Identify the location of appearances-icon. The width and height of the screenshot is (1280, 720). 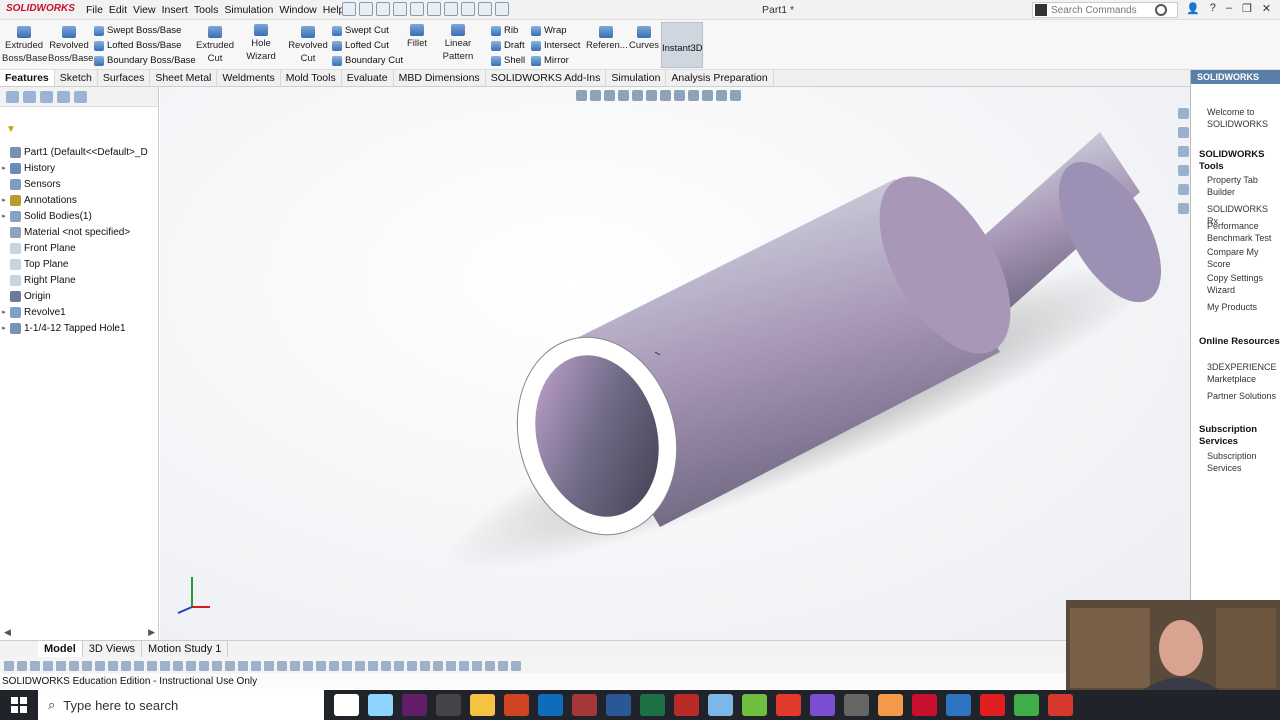
(1183, 189).